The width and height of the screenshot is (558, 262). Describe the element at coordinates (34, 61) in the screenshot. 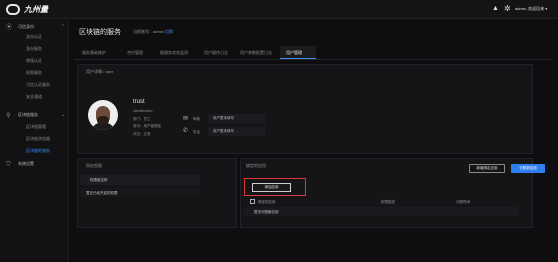

I see `sidebar-item: 增强认证` at that location.